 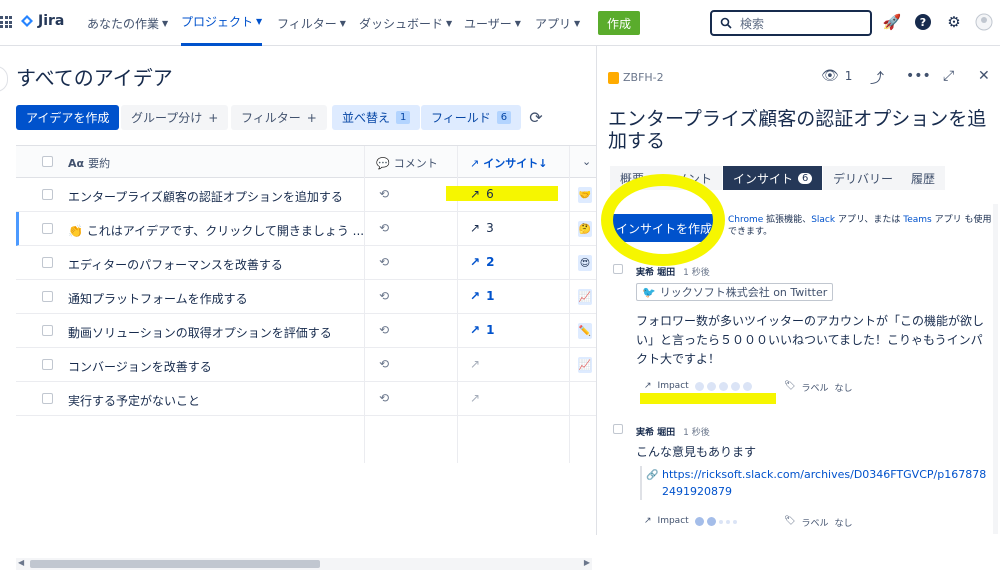 What do you see at coordinates (536, 117) in the screenshot?
I see `refresh-icon: ⟳` at bounding box center [536, 117].